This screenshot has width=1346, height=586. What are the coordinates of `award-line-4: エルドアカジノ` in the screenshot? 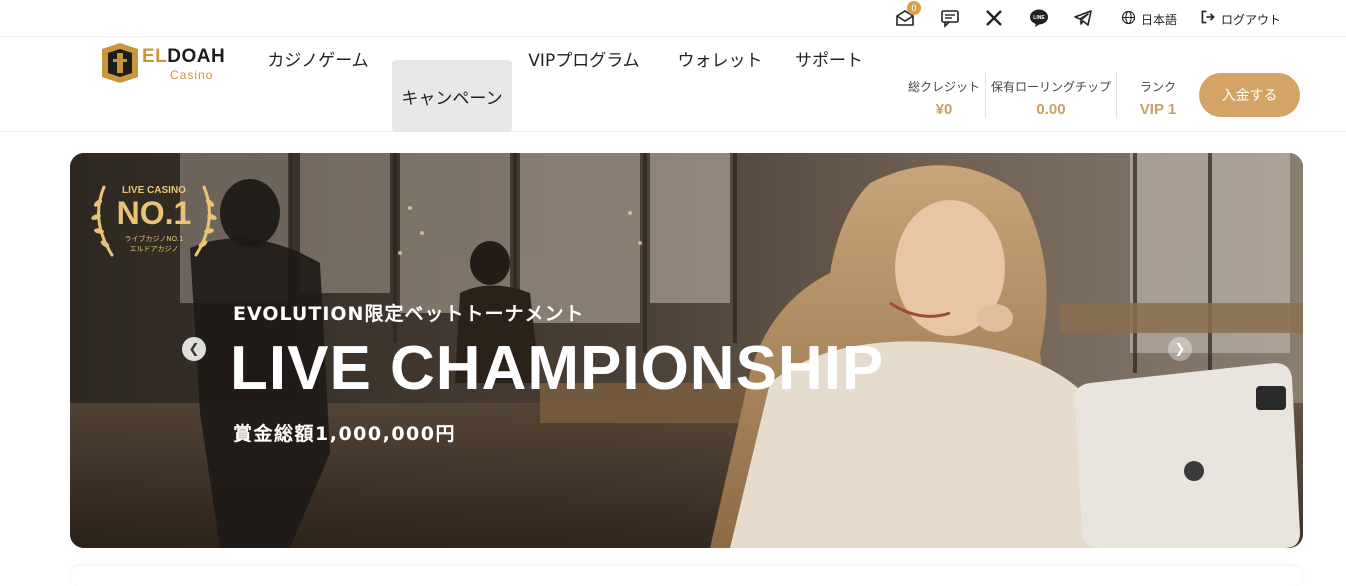 It's located at (154, 249).